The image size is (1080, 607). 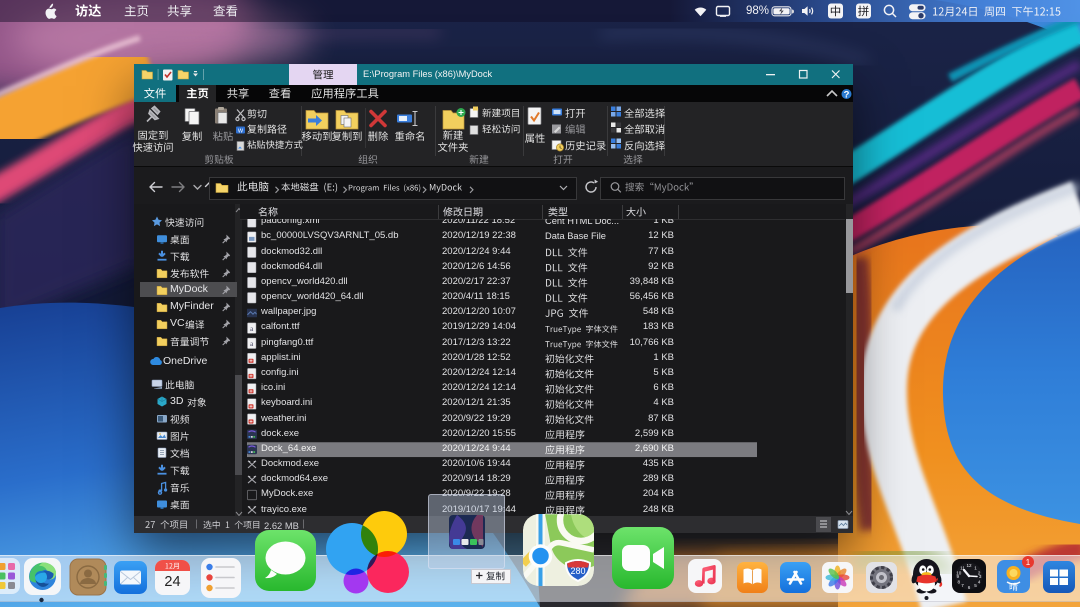 I want to click on svg-text: W, so click(x=241, y=131).